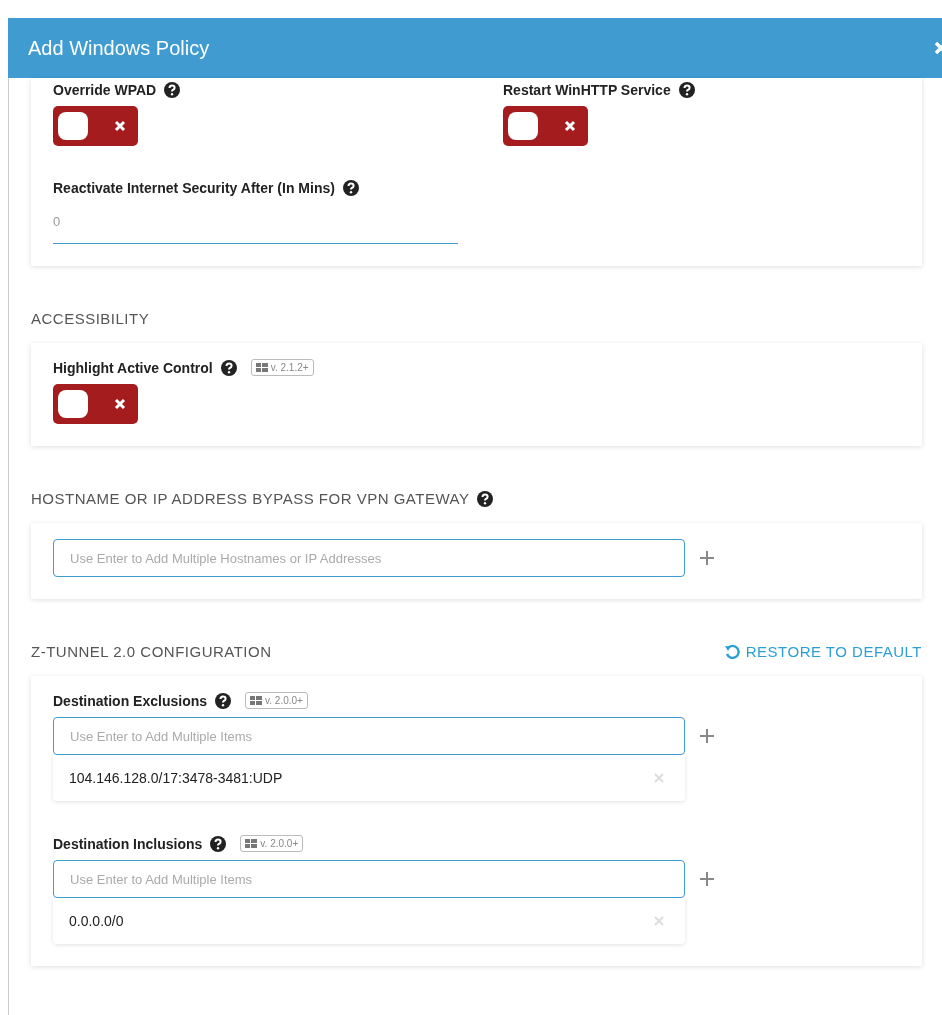  What do you see at coordinates (128, 843) in the screenshot?
I see `field-label: Destination Inclusions` at bounding box center [128, 843].